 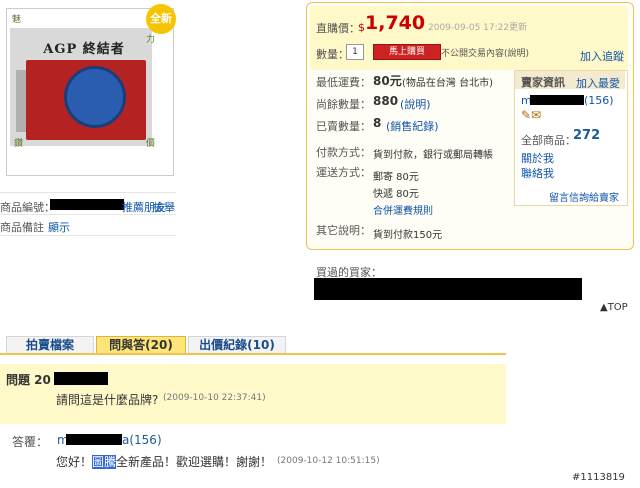 What do you see at coordinates (343, 104) in the screenshot?
I see `stock-label: 尚餘數量：` at bounding box center [343, 104].